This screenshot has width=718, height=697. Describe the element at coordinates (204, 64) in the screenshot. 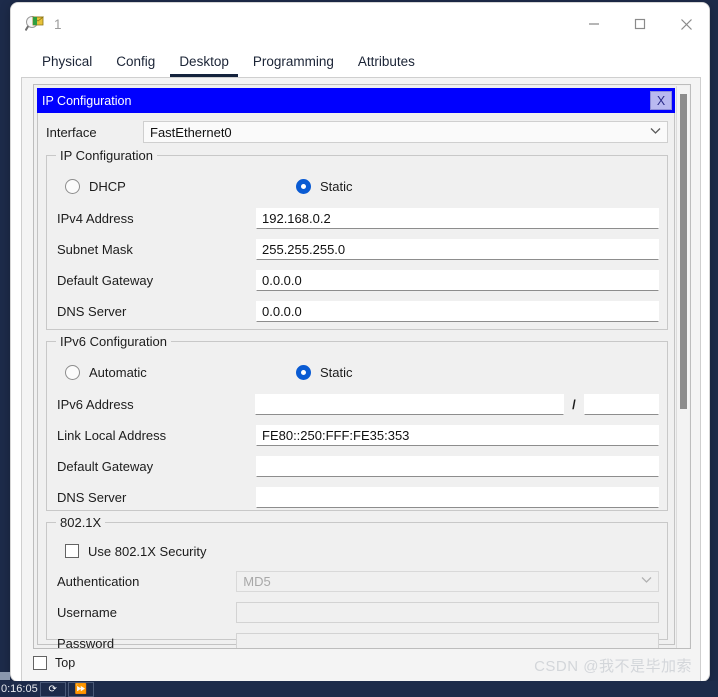

I see `tab-desktop: Desktop` at that location.